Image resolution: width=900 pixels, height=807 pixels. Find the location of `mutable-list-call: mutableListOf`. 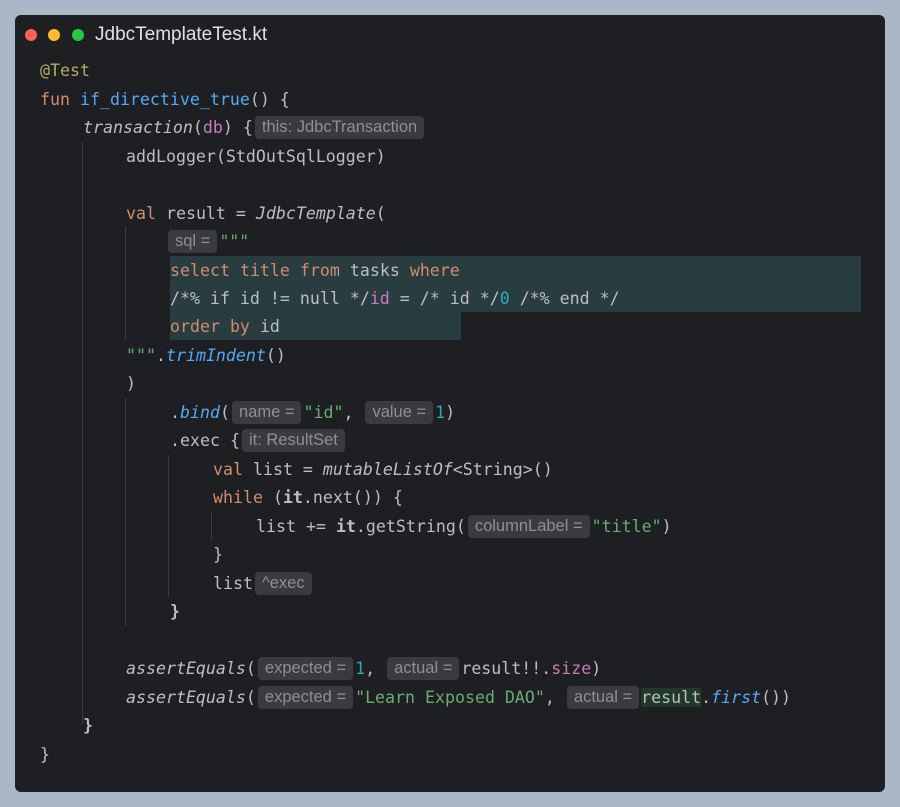

mutable-list-call: mutableListOf is located at coordinates (387, 469).